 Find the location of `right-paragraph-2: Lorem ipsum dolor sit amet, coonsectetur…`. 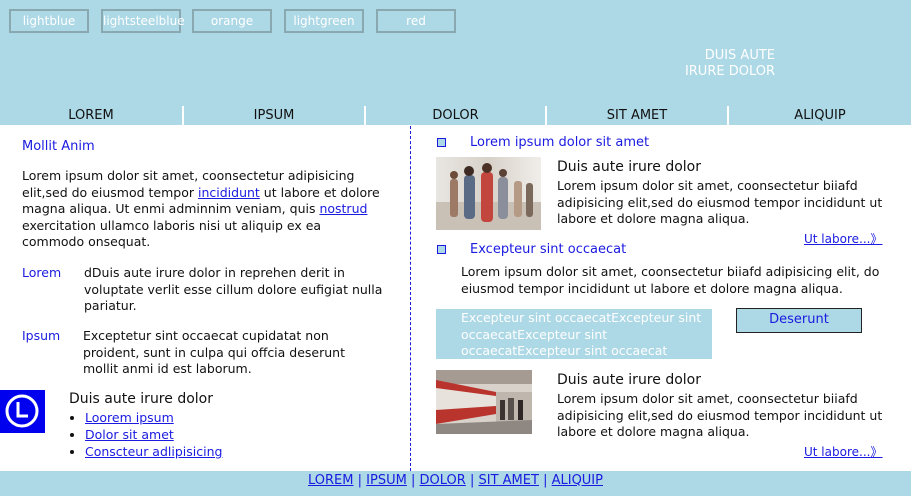

right-paragraph-2: Lorem ipsum dolor sit amet, coonsectetur… is located at coordinates (670, 280).